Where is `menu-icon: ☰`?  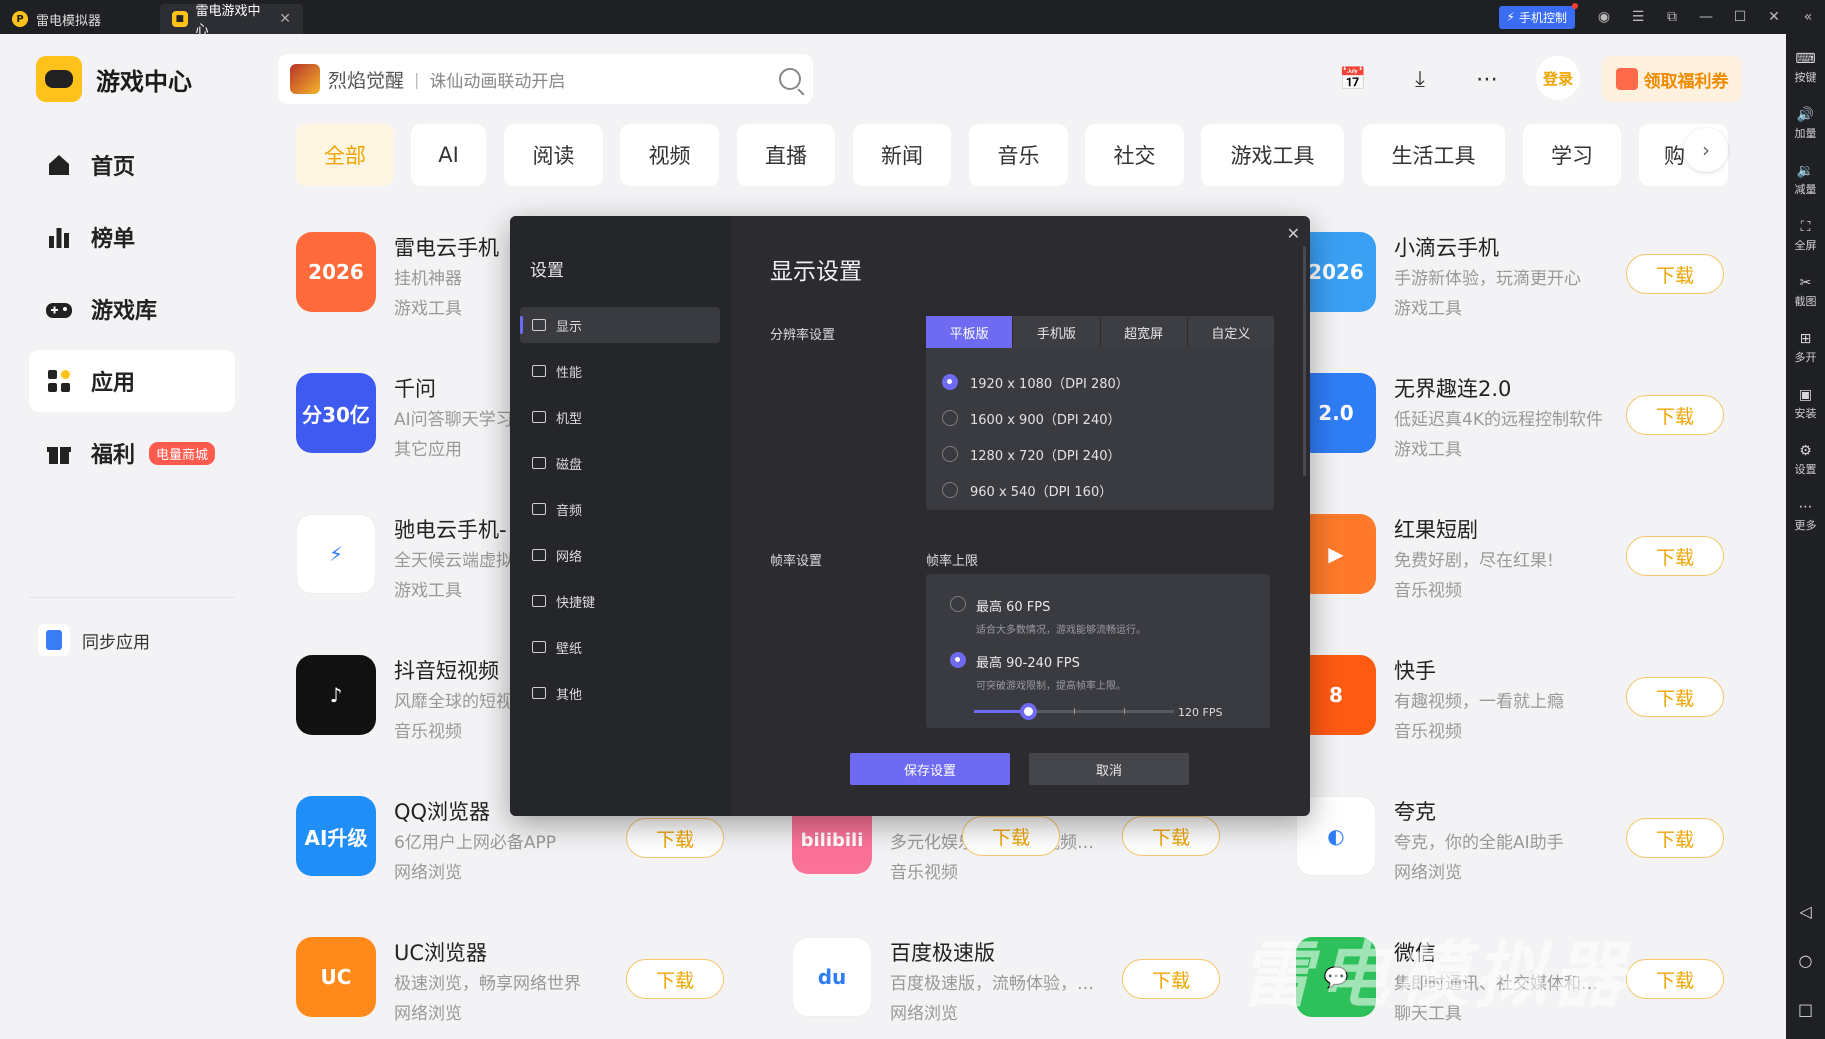
menu-icon: ☰ is located at coordinates (1638, 17).